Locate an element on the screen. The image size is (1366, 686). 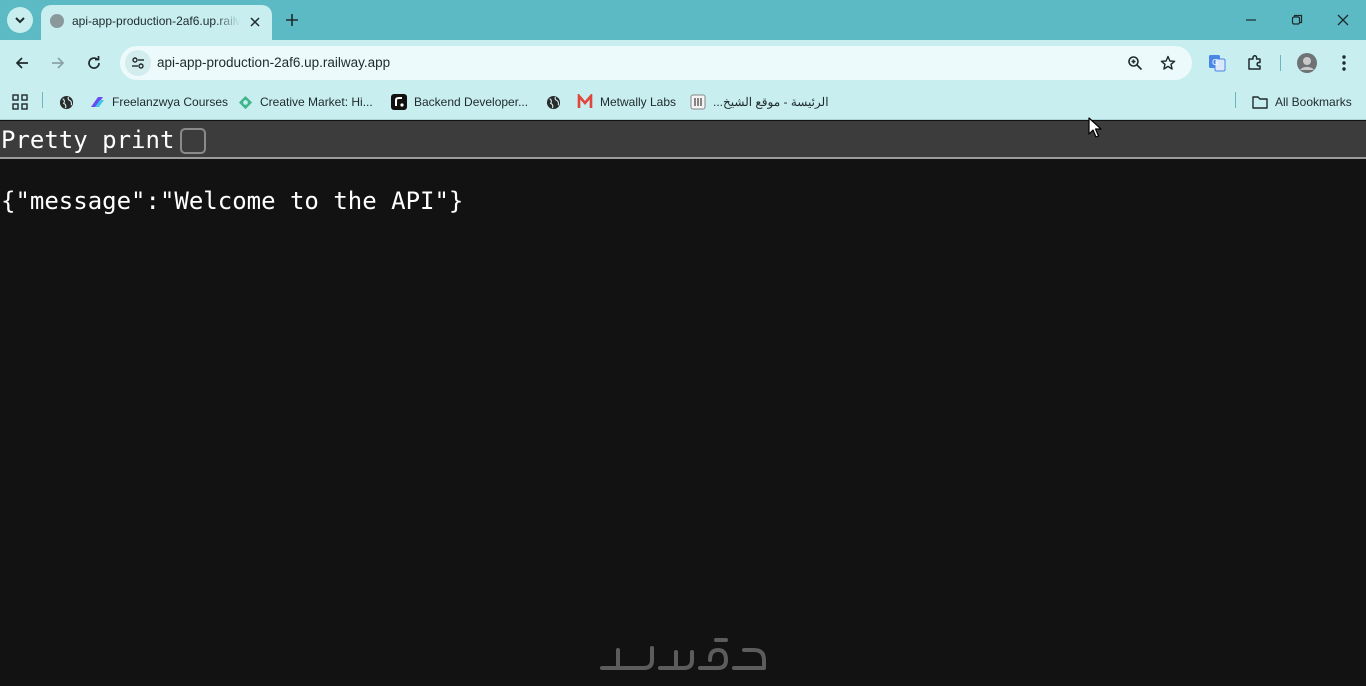
chevron-down-icon is located at coordinates (20, 20).